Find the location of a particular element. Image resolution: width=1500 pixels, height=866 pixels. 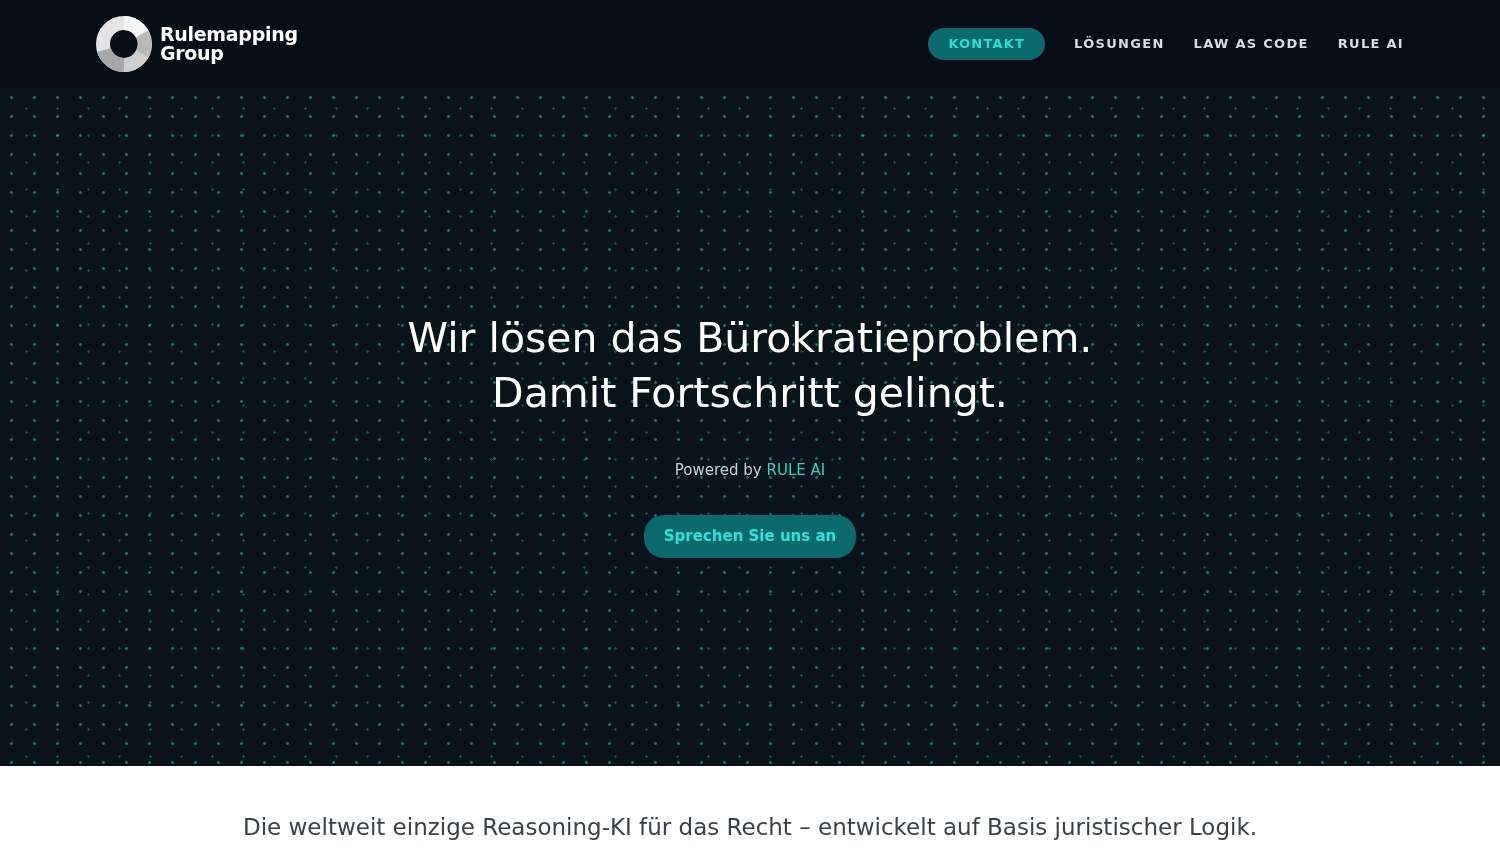

headline: Wir lösen das Bürokratieproblem. Damit Fortschritt gelingt. is located at coordinates (750, 365).